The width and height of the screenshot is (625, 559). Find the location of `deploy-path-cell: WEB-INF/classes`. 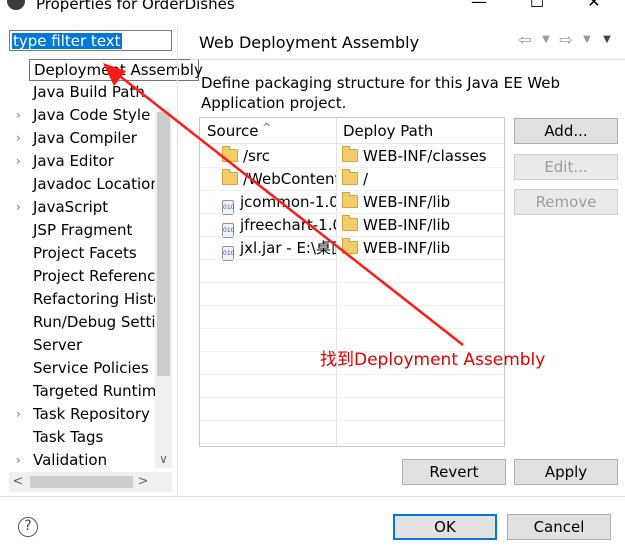

deploy-path-cell: WEB-INF/classes is located at coordinates (422, 156).